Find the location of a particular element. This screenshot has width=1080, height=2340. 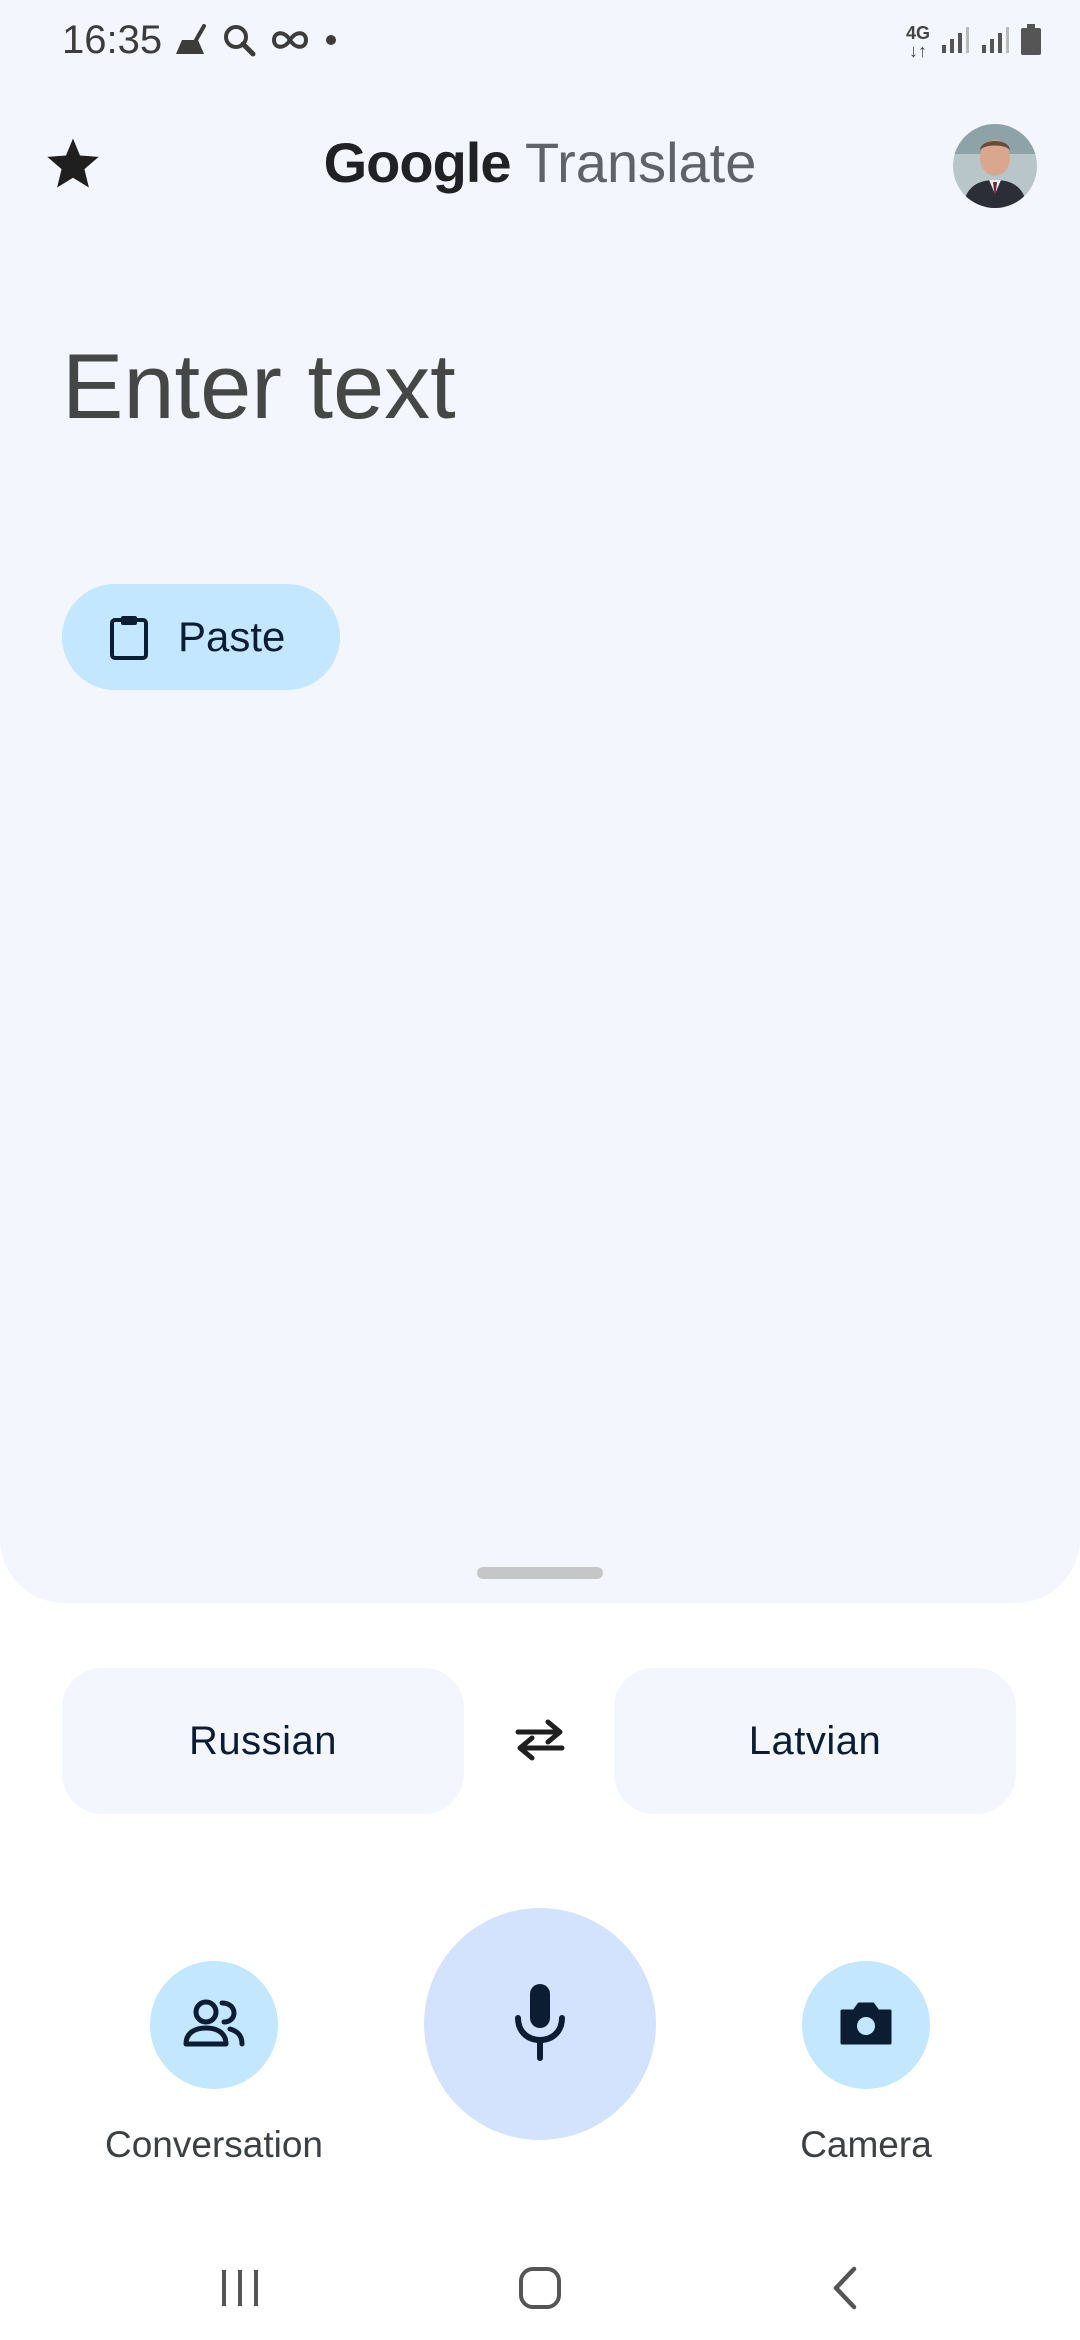

infinity-icon is located at coordinates (290, 42).